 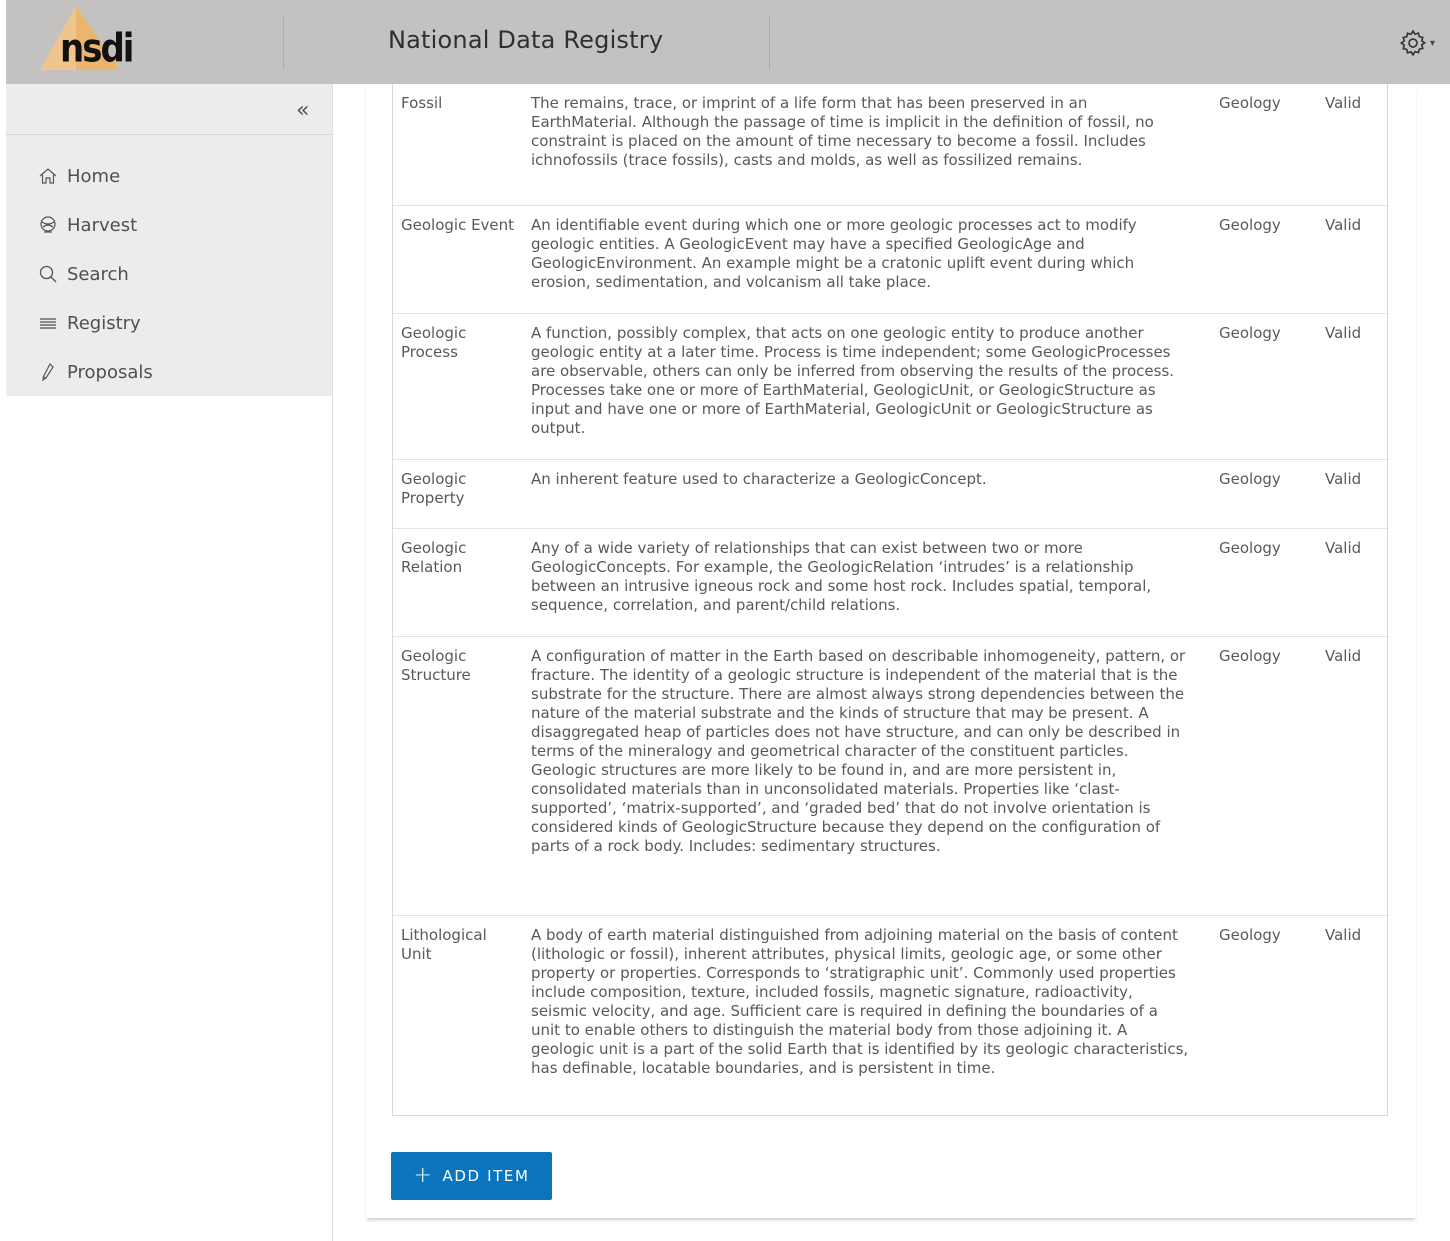 What do you see at coordinates (302, 110) in the screenshot?
I see `double-chevron-left-icon: «` at bounding box center [302, 110].